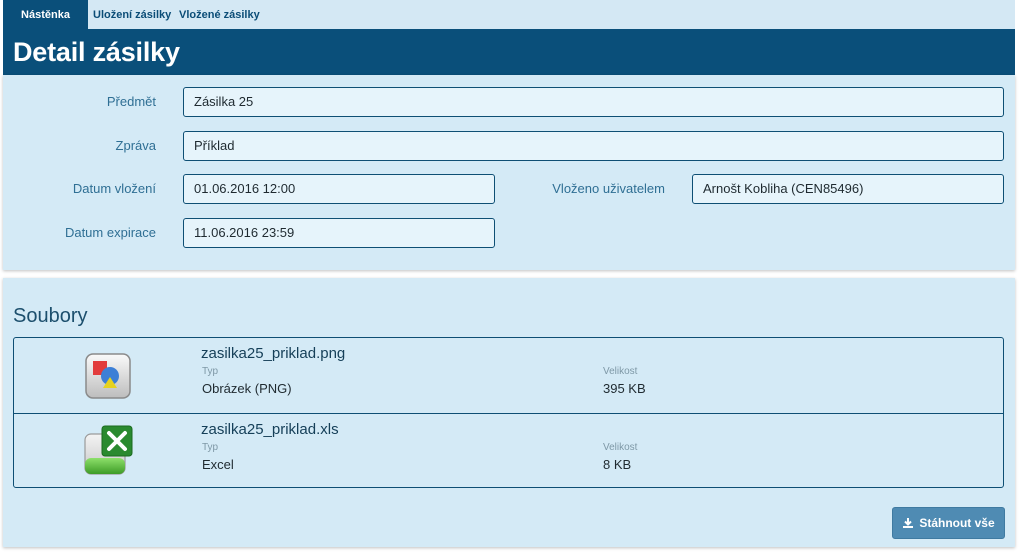 Image resolution: width=1023 pixels, height=557 pixels. Describe the element at coordinates (273, 353) in the screenshot. I see `file-name: zasilka25_priklad.png` at that location.